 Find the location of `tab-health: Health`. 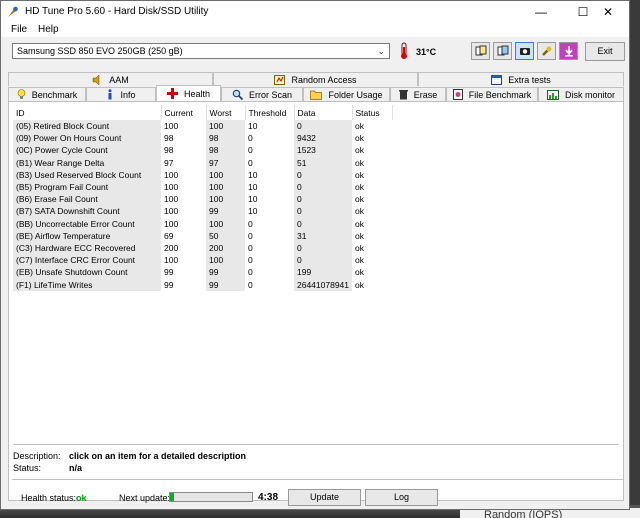

tab-health: Health is located at coordinates (188, 93).